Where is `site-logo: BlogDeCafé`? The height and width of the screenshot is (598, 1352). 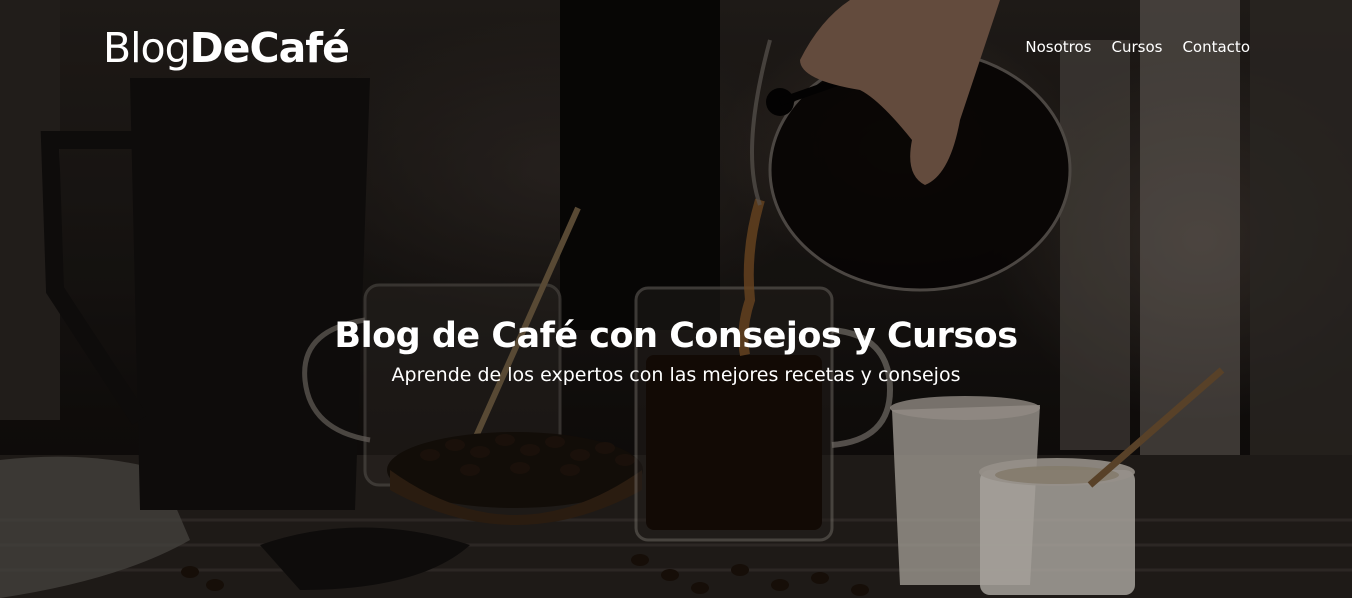 site-logo: BlogDeCafé is located at coordinates (226, 48).